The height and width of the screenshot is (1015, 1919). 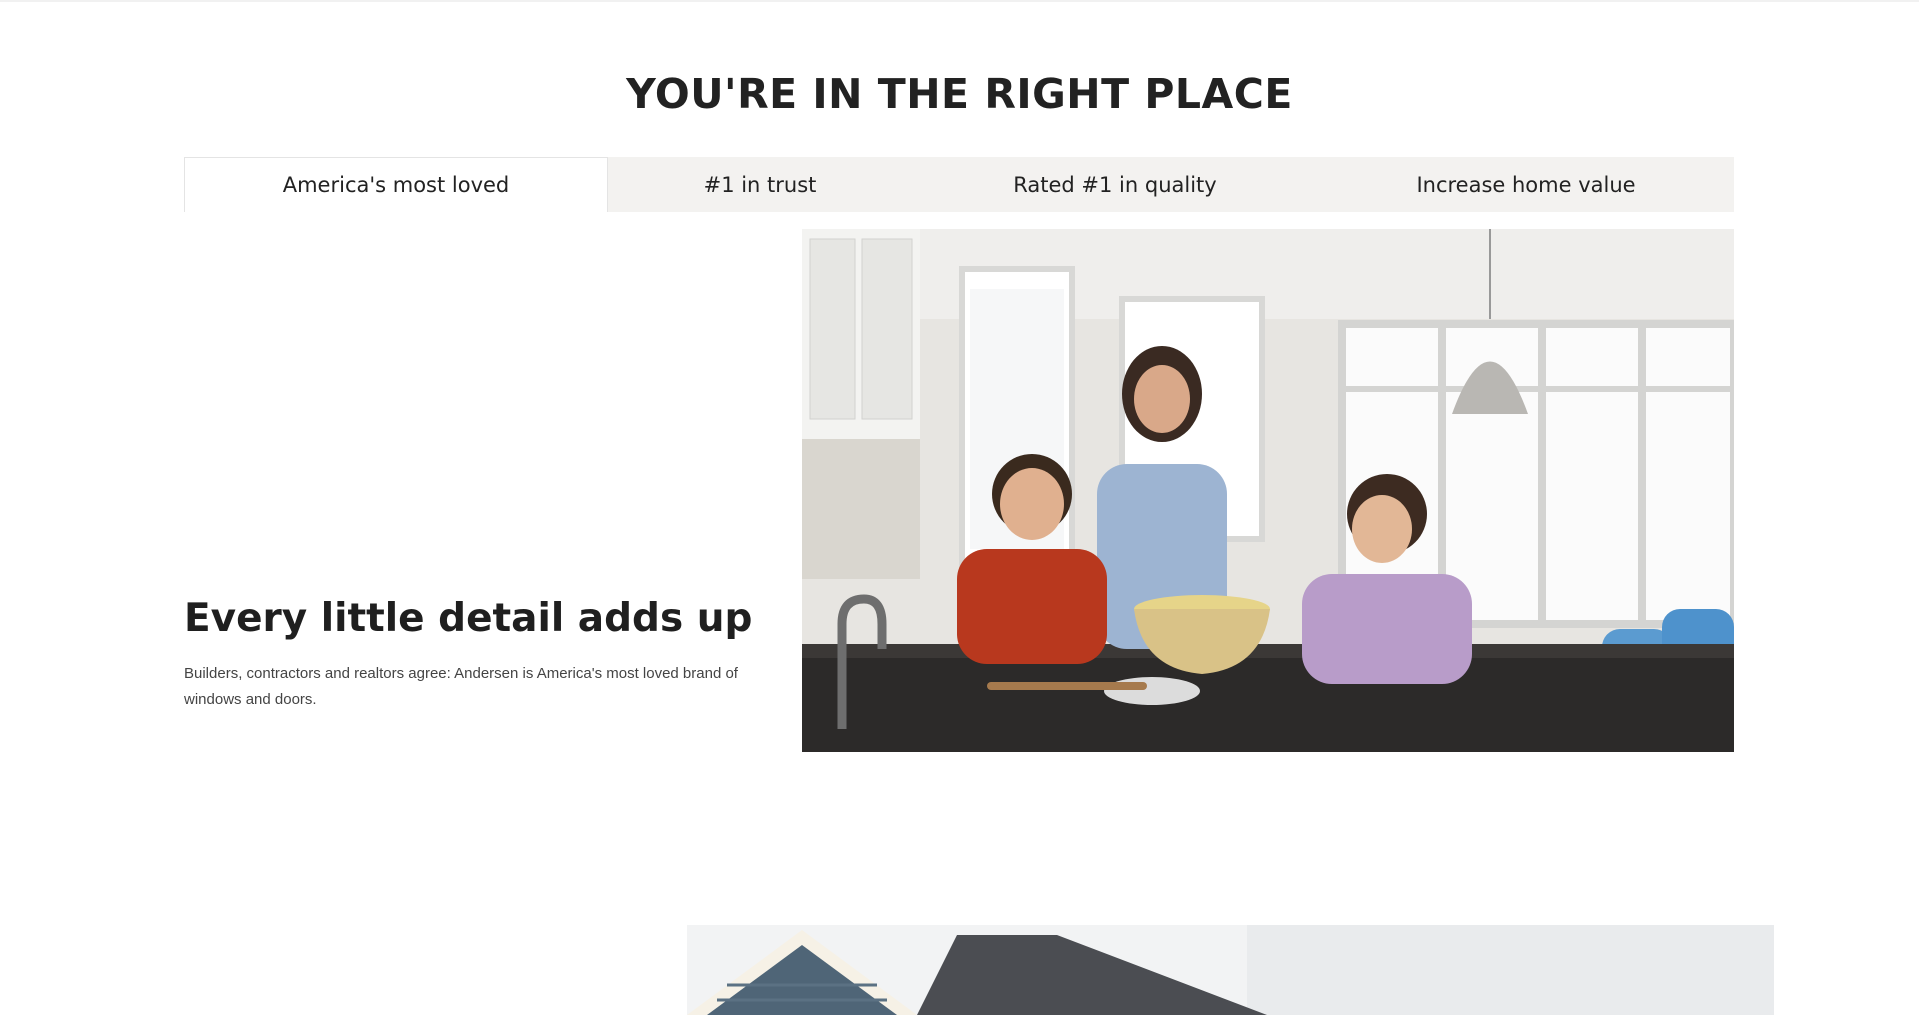 What do you see at coordinates (1115, 184) in the screenshot?
I see `tab-rated-number-one-in-quality: Rated #1 in quality` at bounding box center [1115, 184].